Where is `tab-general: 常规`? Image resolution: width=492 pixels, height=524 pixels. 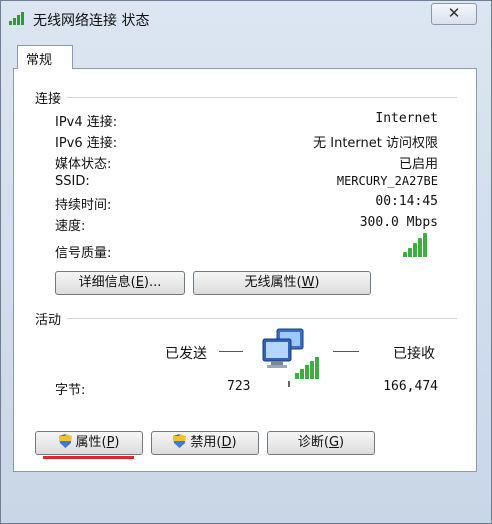 tab-general: 常规 is located at coordinates (45, 57).